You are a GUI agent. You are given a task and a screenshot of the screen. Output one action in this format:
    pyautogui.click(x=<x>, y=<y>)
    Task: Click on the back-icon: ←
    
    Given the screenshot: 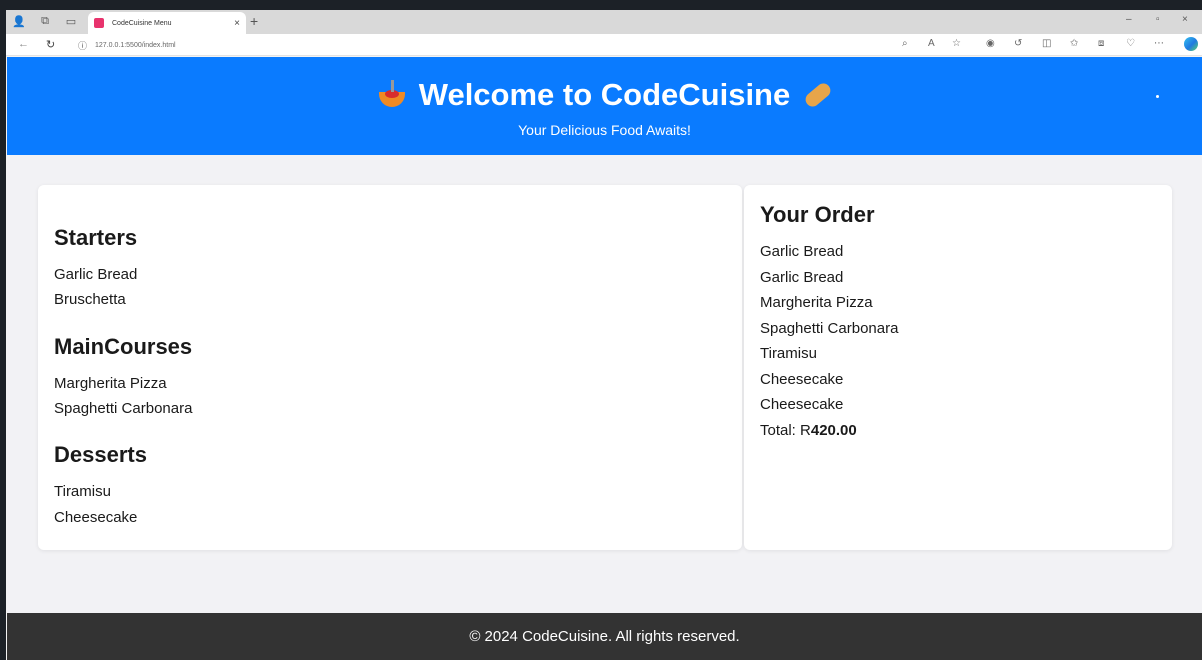 What is the action you would take?
    pyautogui.click(x=23, y=44)
    